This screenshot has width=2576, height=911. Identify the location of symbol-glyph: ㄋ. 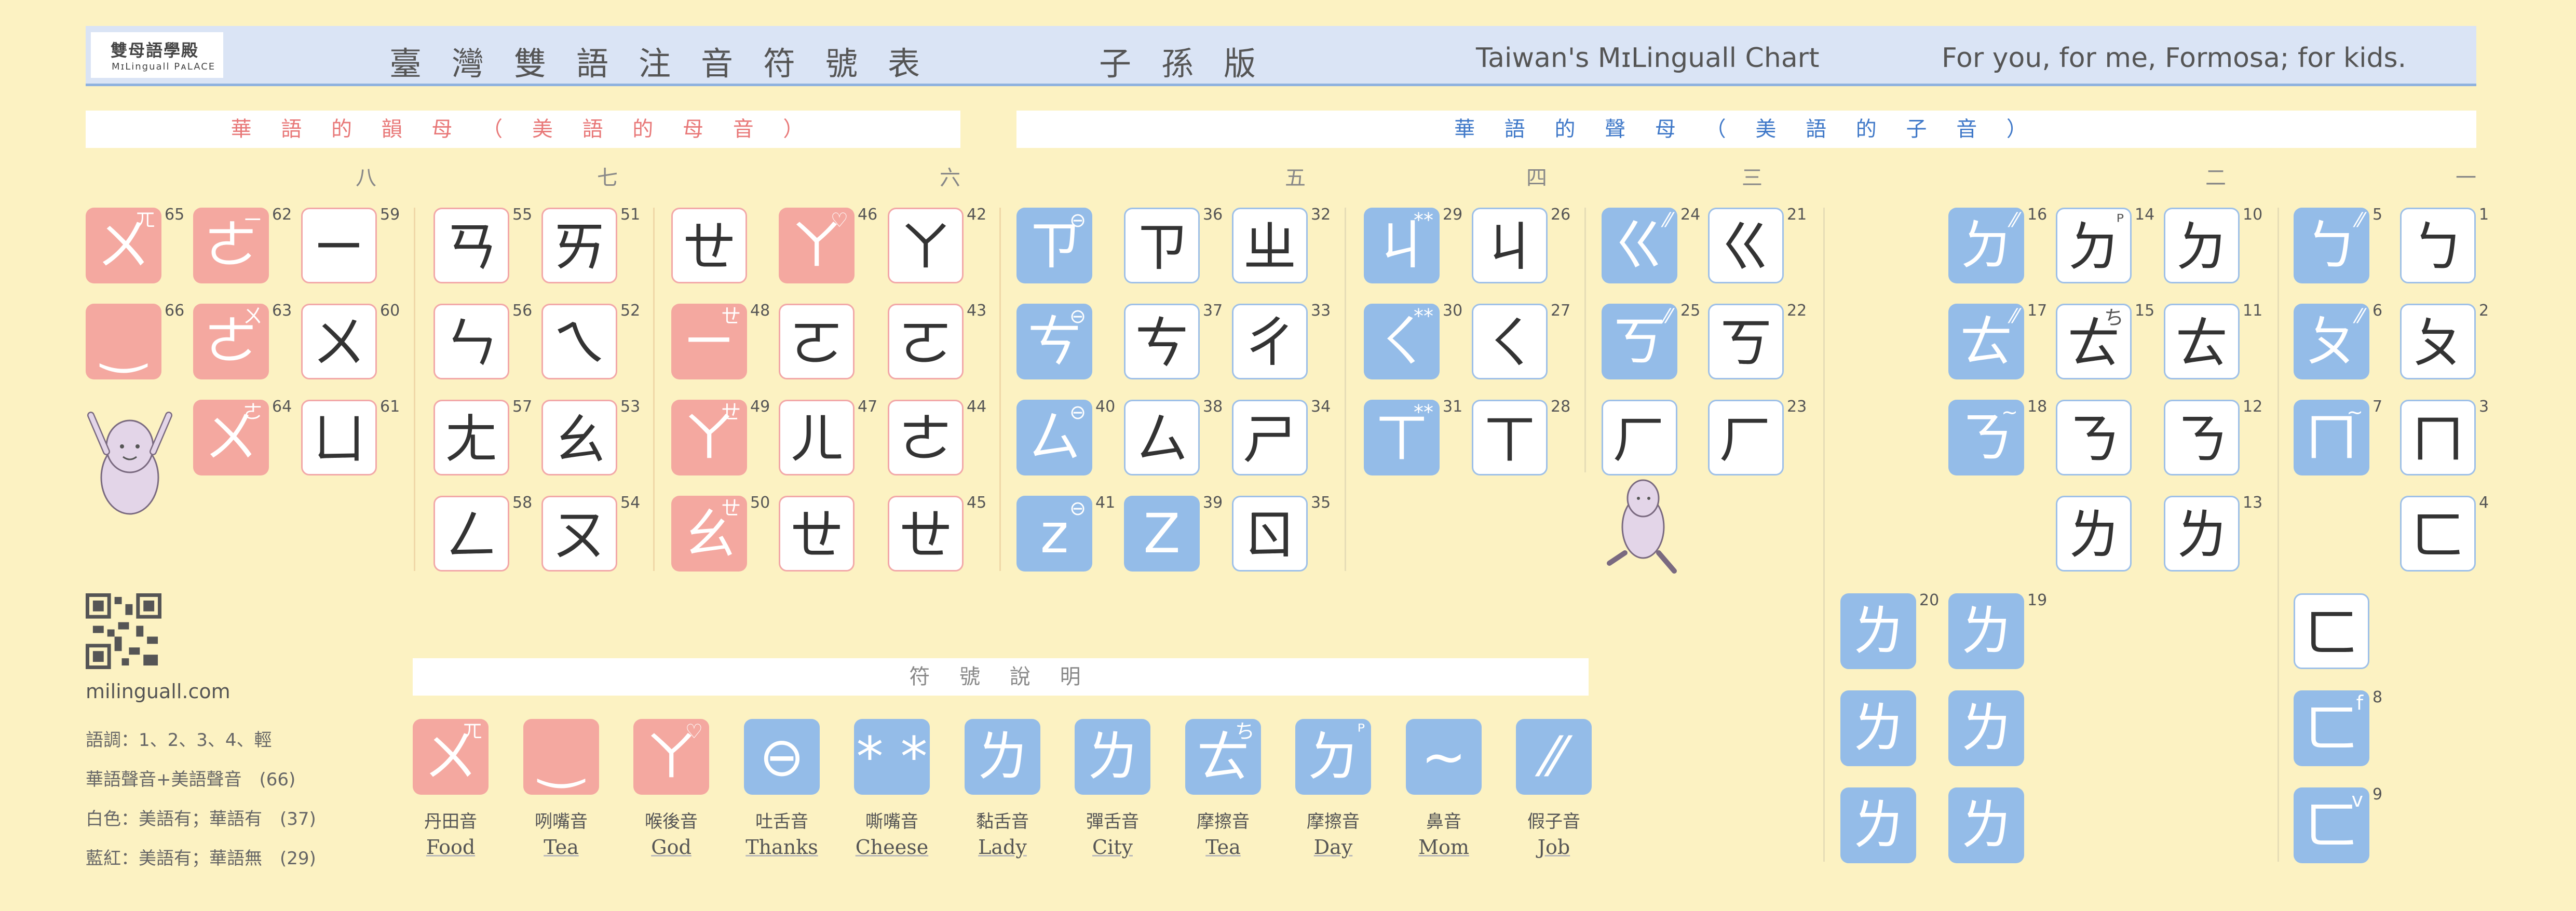
(2201, 439).